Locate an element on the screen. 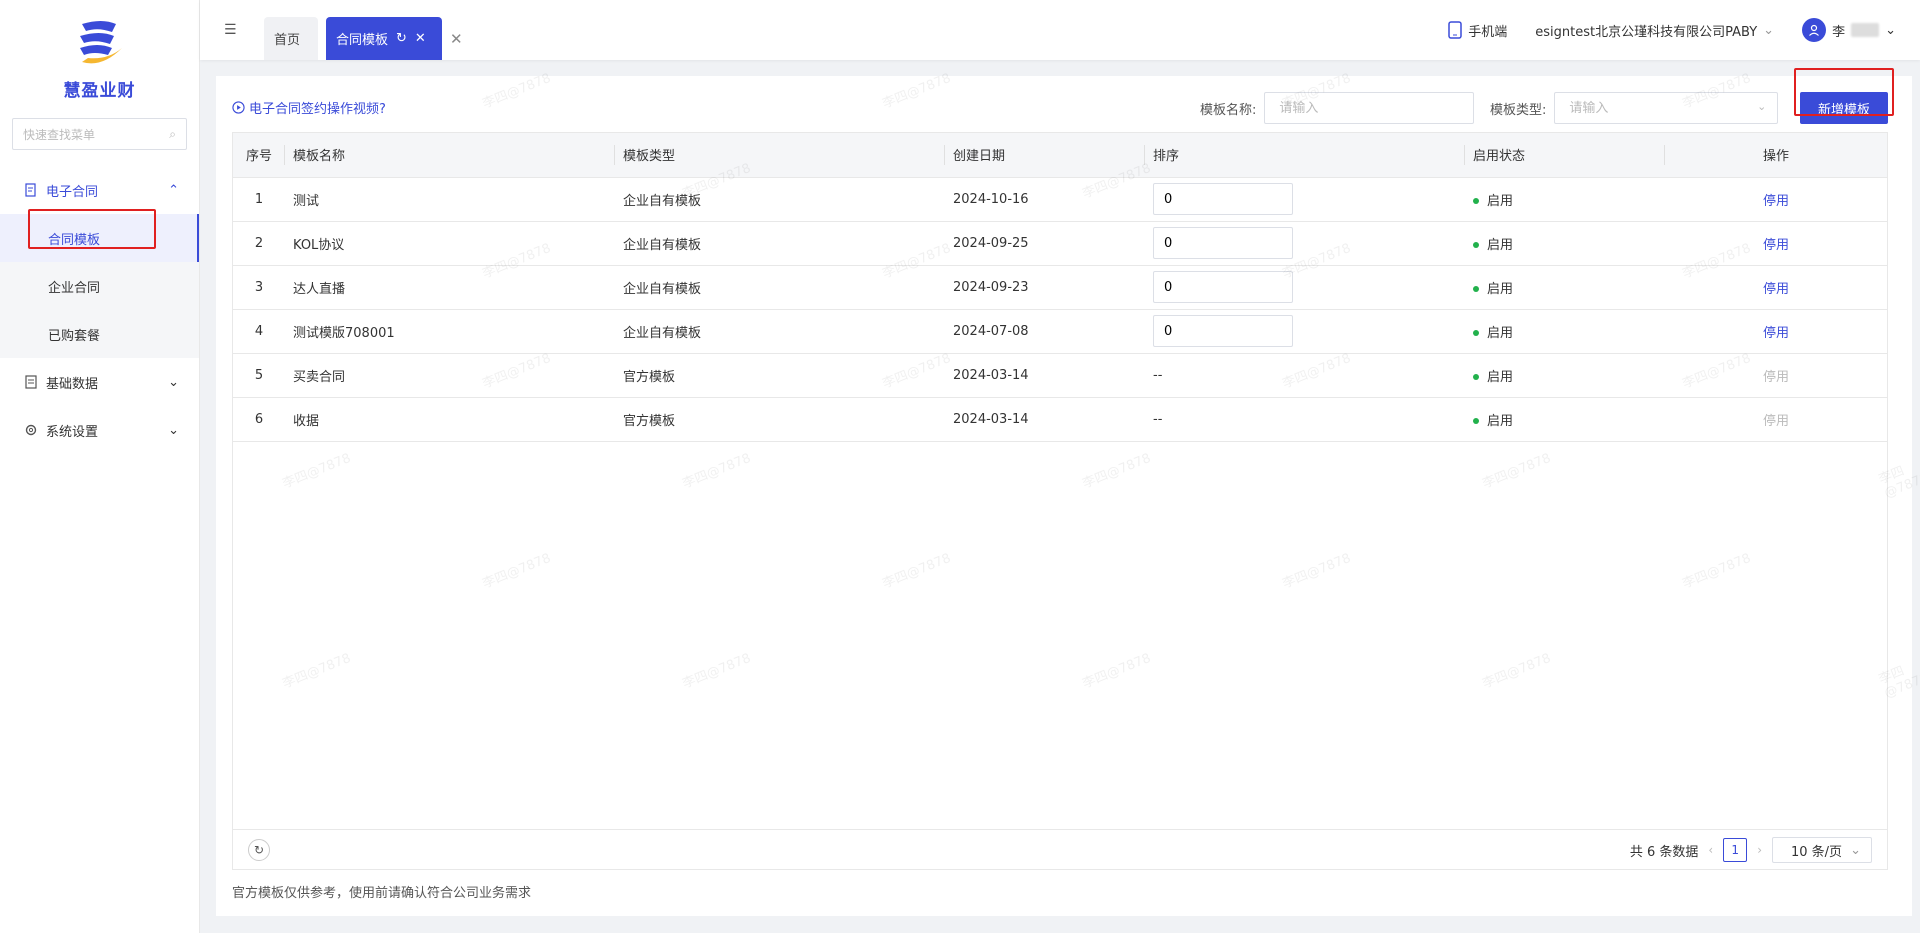  header-actions: 手机端 esigntest北京公瑾科技有限公司PABY ⌄ 李 ⌄ is located at coordinates (1672, 30).